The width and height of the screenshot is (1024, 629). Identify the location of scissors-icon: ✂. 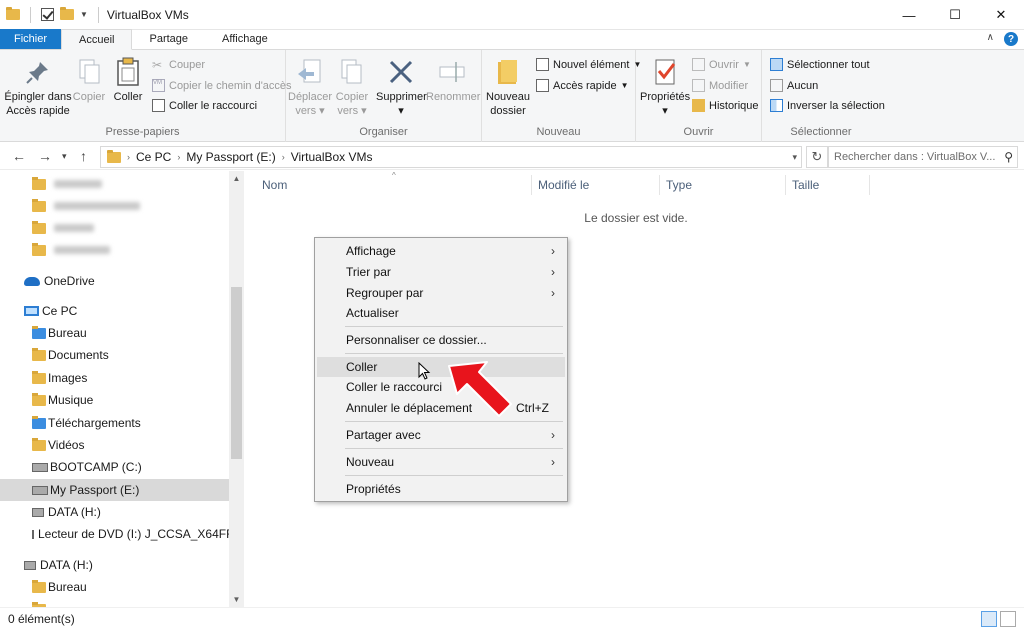
(157, 65).